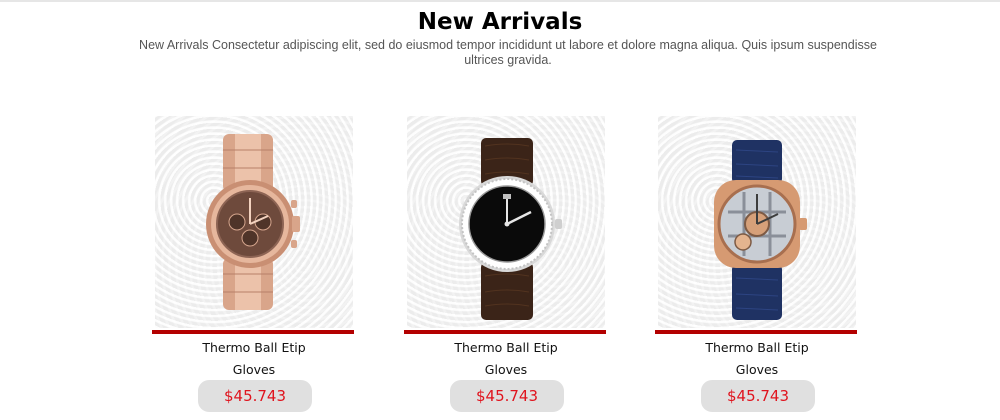  What do you see at coordinates (510, 229) in the screenshot?
I see `black-dial-diamond-bezel-watch-image` at bounding box center [510, 229].